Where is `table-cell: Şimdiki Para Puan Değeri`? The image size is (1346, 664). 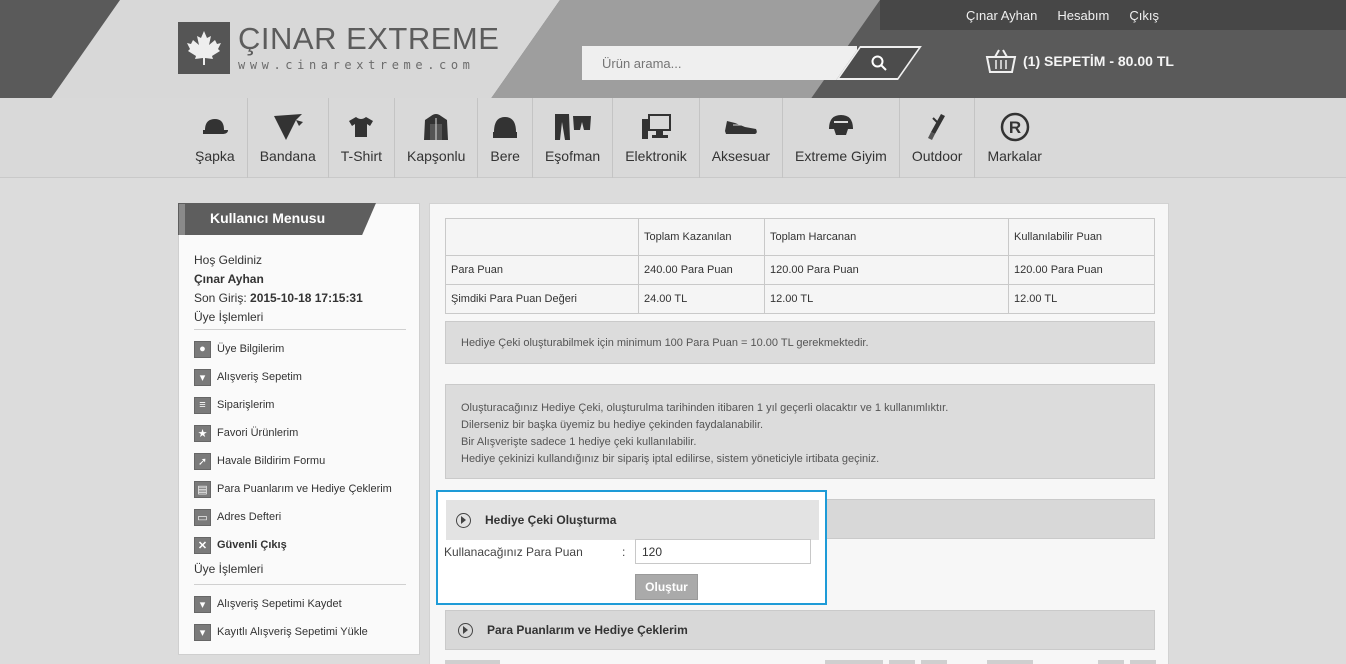 table-cell: Şimdiki Para Puan Değeri is located at coordinates (542, 299).